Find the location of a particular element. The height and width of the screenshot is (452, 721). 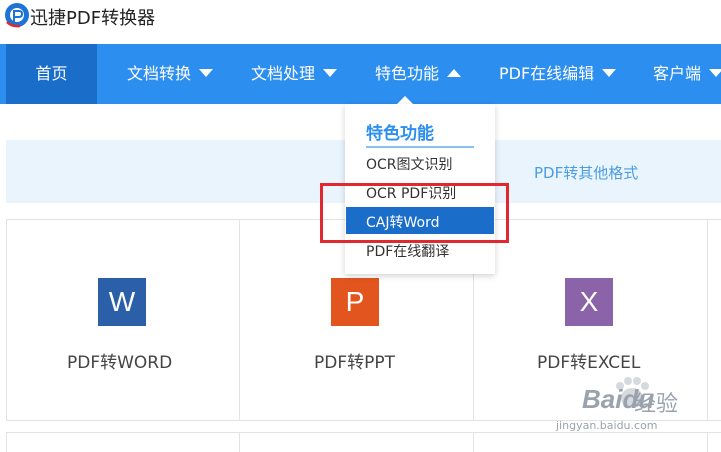

tool-label: PDF转WORD is located at coordinates (120, 363).